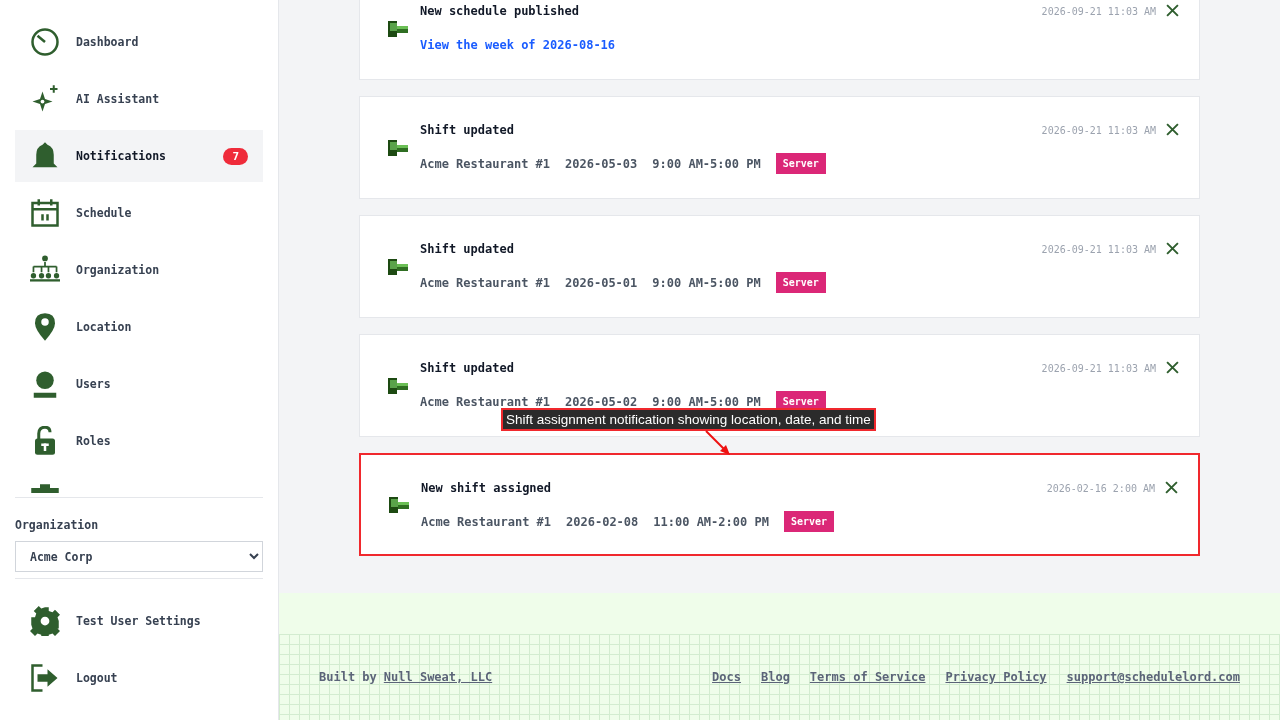 The width and height of the screenshot is (1280, 720). What do you see at coordinates (45, 270) in the screenshot?
I see `org-chart-icon` at bounding box center [45, 270].